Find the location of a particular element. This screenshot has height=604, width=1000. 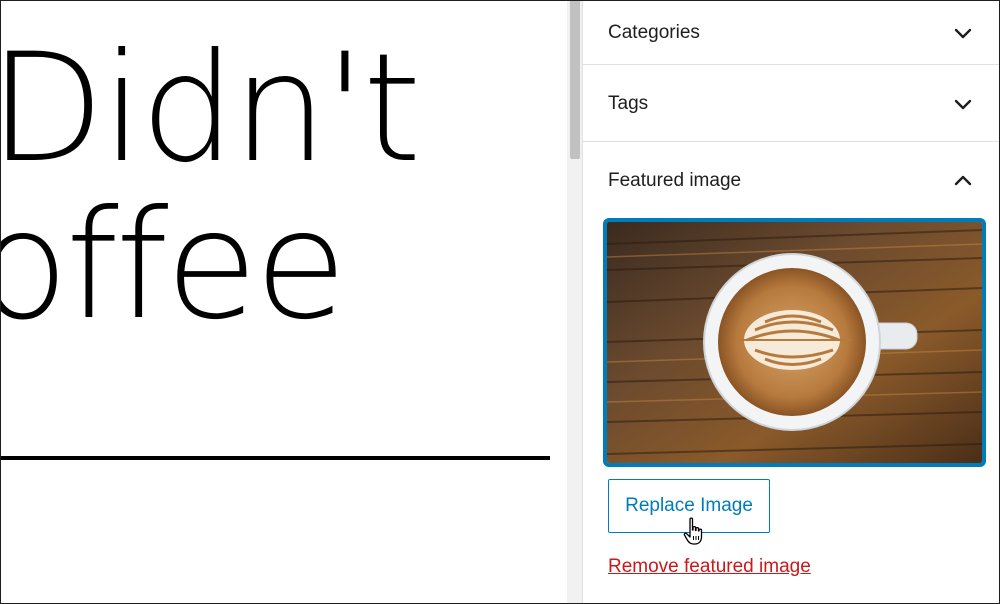

coffee-latte-image is located at coordinates (794, 342).